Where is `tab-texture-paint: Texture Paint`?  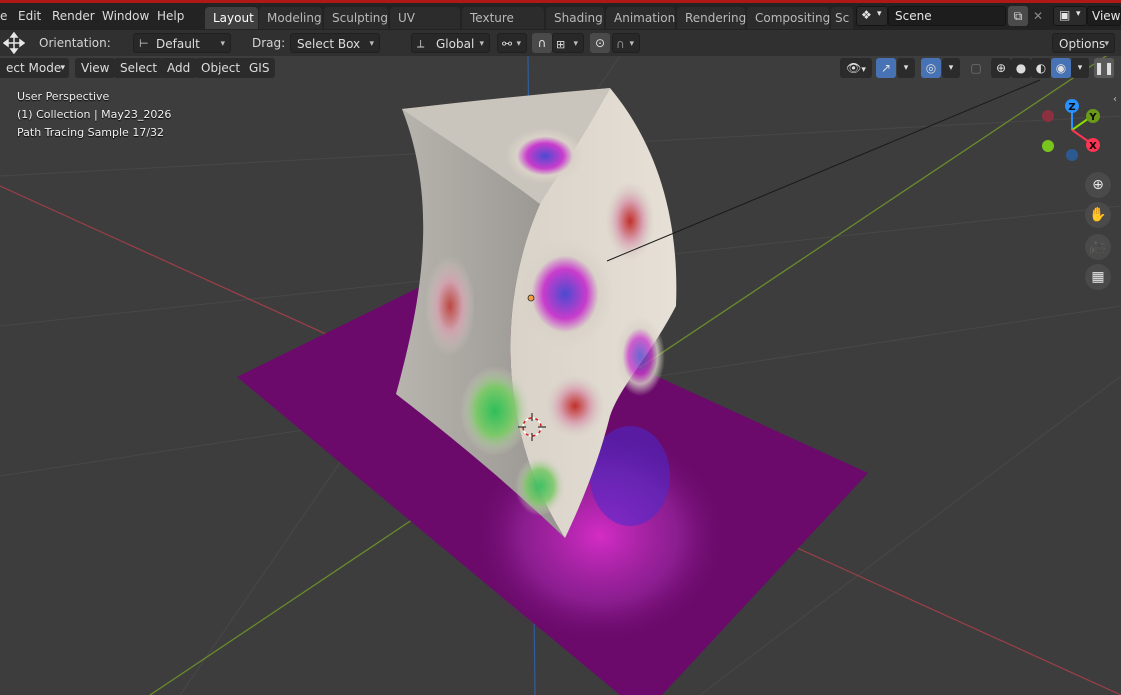 tab-texture-paint: Texture Paint is located at coordinates (503, 27).